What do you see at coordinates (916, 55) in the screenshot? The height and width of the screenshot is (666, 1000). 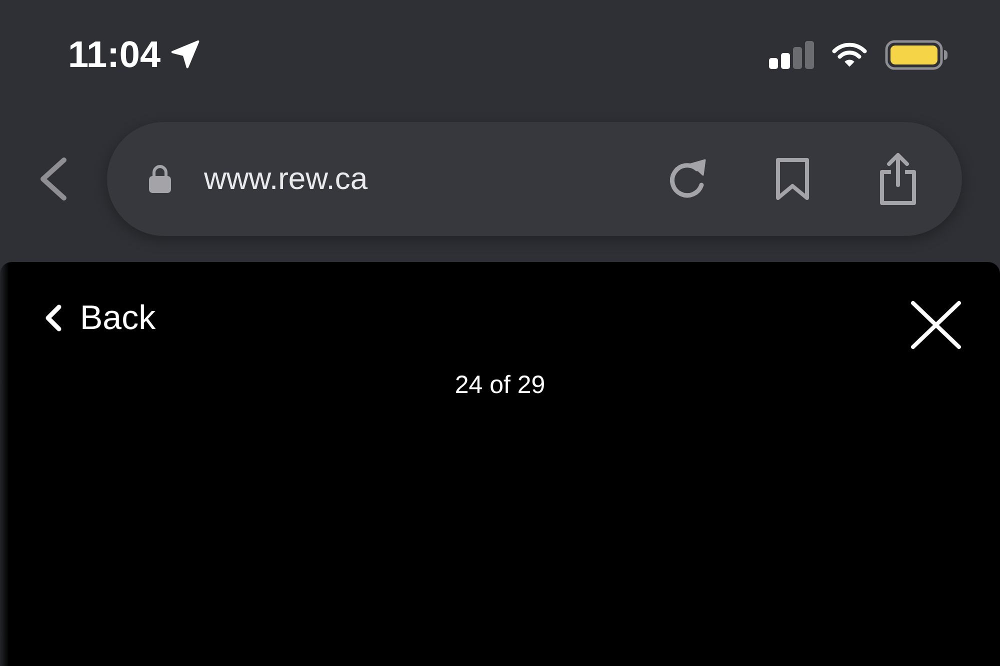 I see `battery-icon` at bounding box center [916, 55].